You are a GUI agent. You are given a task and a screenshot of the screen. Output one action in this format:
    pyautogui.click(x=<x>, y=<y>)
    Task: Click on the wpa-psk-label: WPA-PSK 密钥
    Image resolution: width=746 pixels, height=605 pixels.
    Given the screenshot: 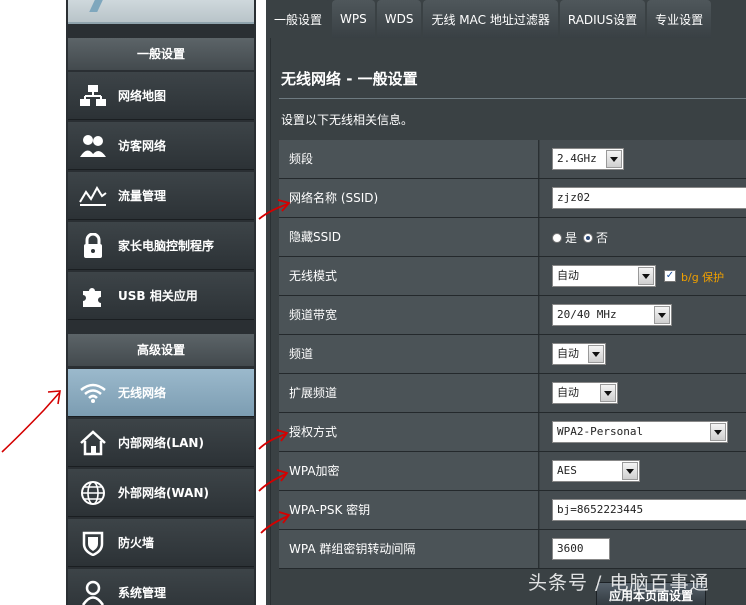 What is the action you would take?
    pyautogui.click(x=409, y=510)
    